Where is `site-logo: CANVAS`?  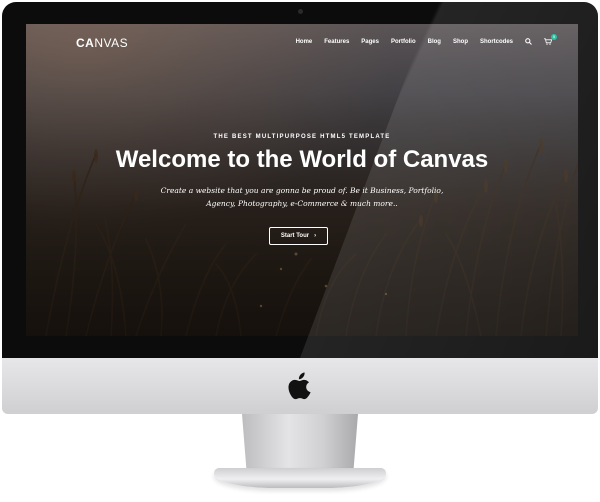 site-logo: CANVAS is located at coordinates (102, 43).